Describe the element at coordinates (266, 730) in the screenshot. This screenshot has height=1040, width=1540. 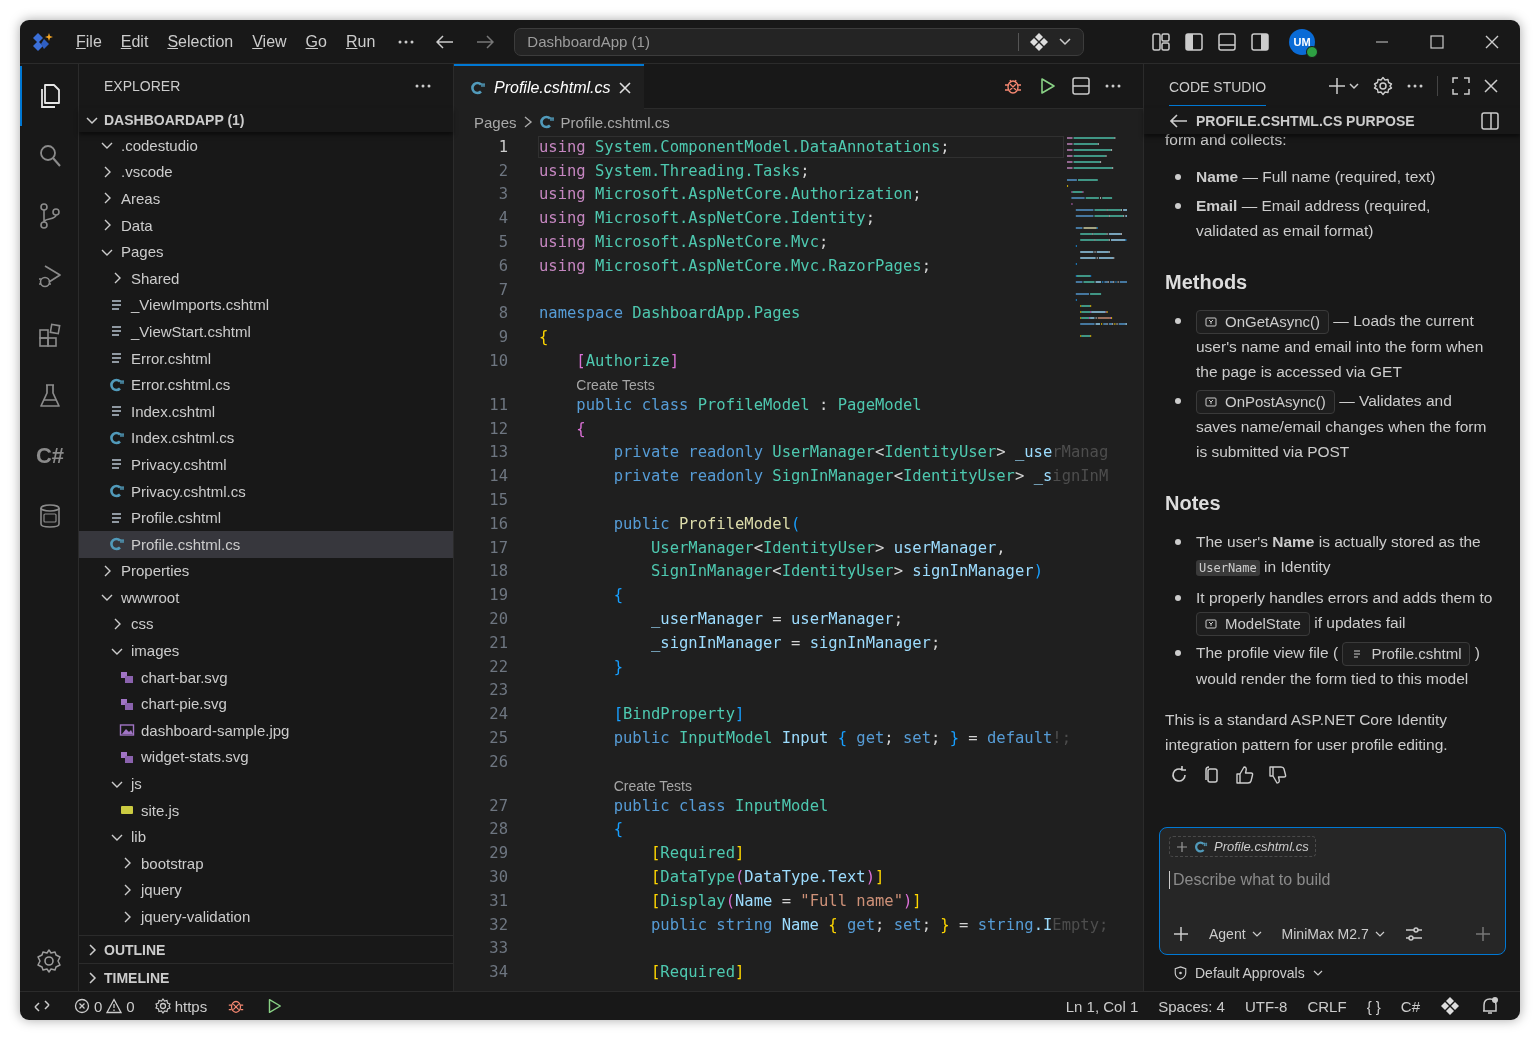
I see `tree-item: dashboard-sample.jpg` at that location.